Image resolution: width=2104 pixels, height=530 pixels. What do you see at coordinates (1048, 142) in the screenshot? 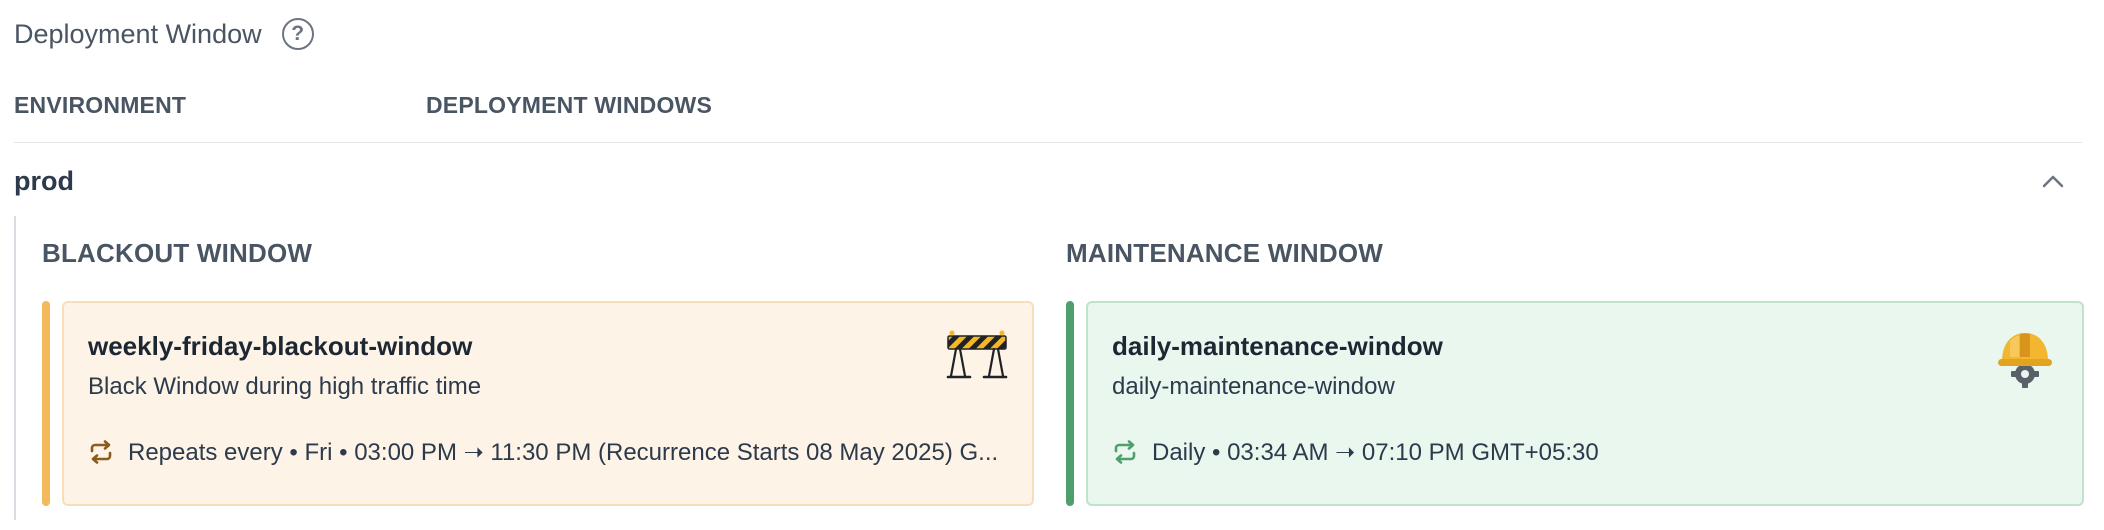
I see `header-divider` at bounding box center [1048, 142].